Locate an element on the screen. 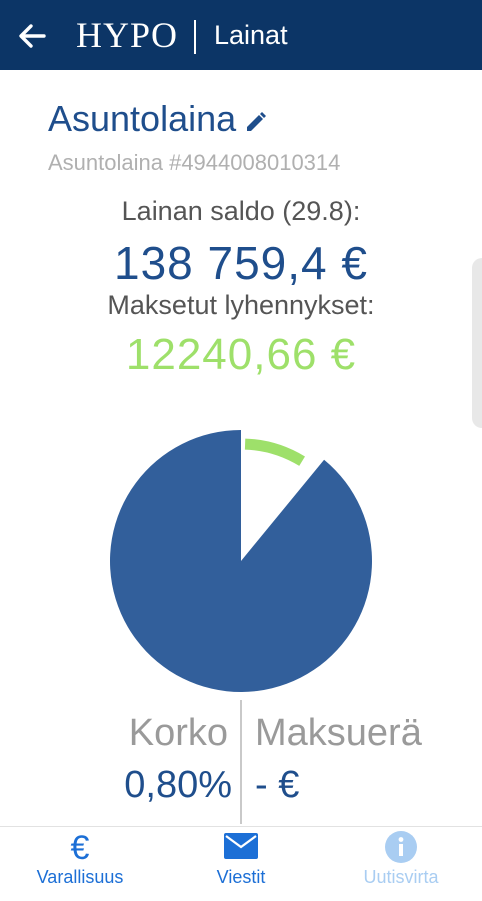 This screenshot has height=901, width=482. interest-value: 0,80% is located at coordinates (178, 785).